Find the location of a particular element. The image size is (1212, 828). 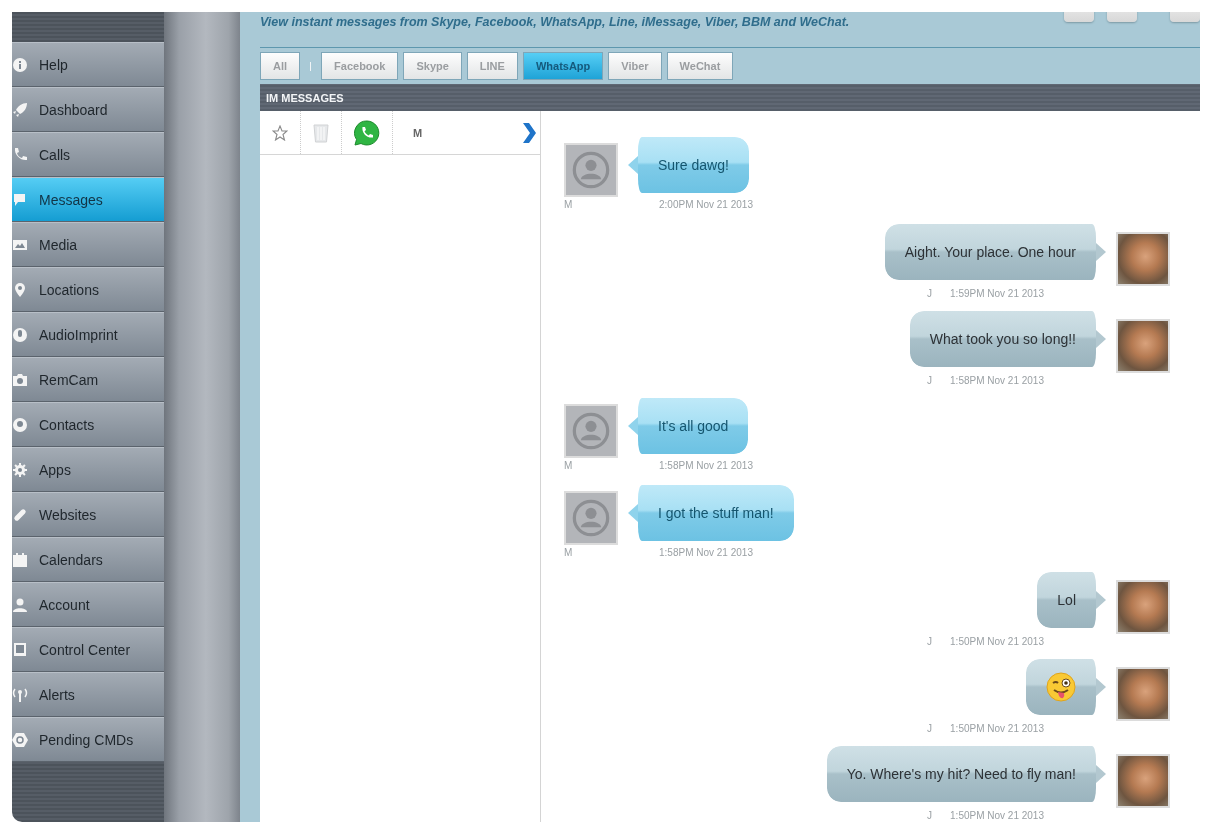

calendar-icon is located at coordinates (20, 559).